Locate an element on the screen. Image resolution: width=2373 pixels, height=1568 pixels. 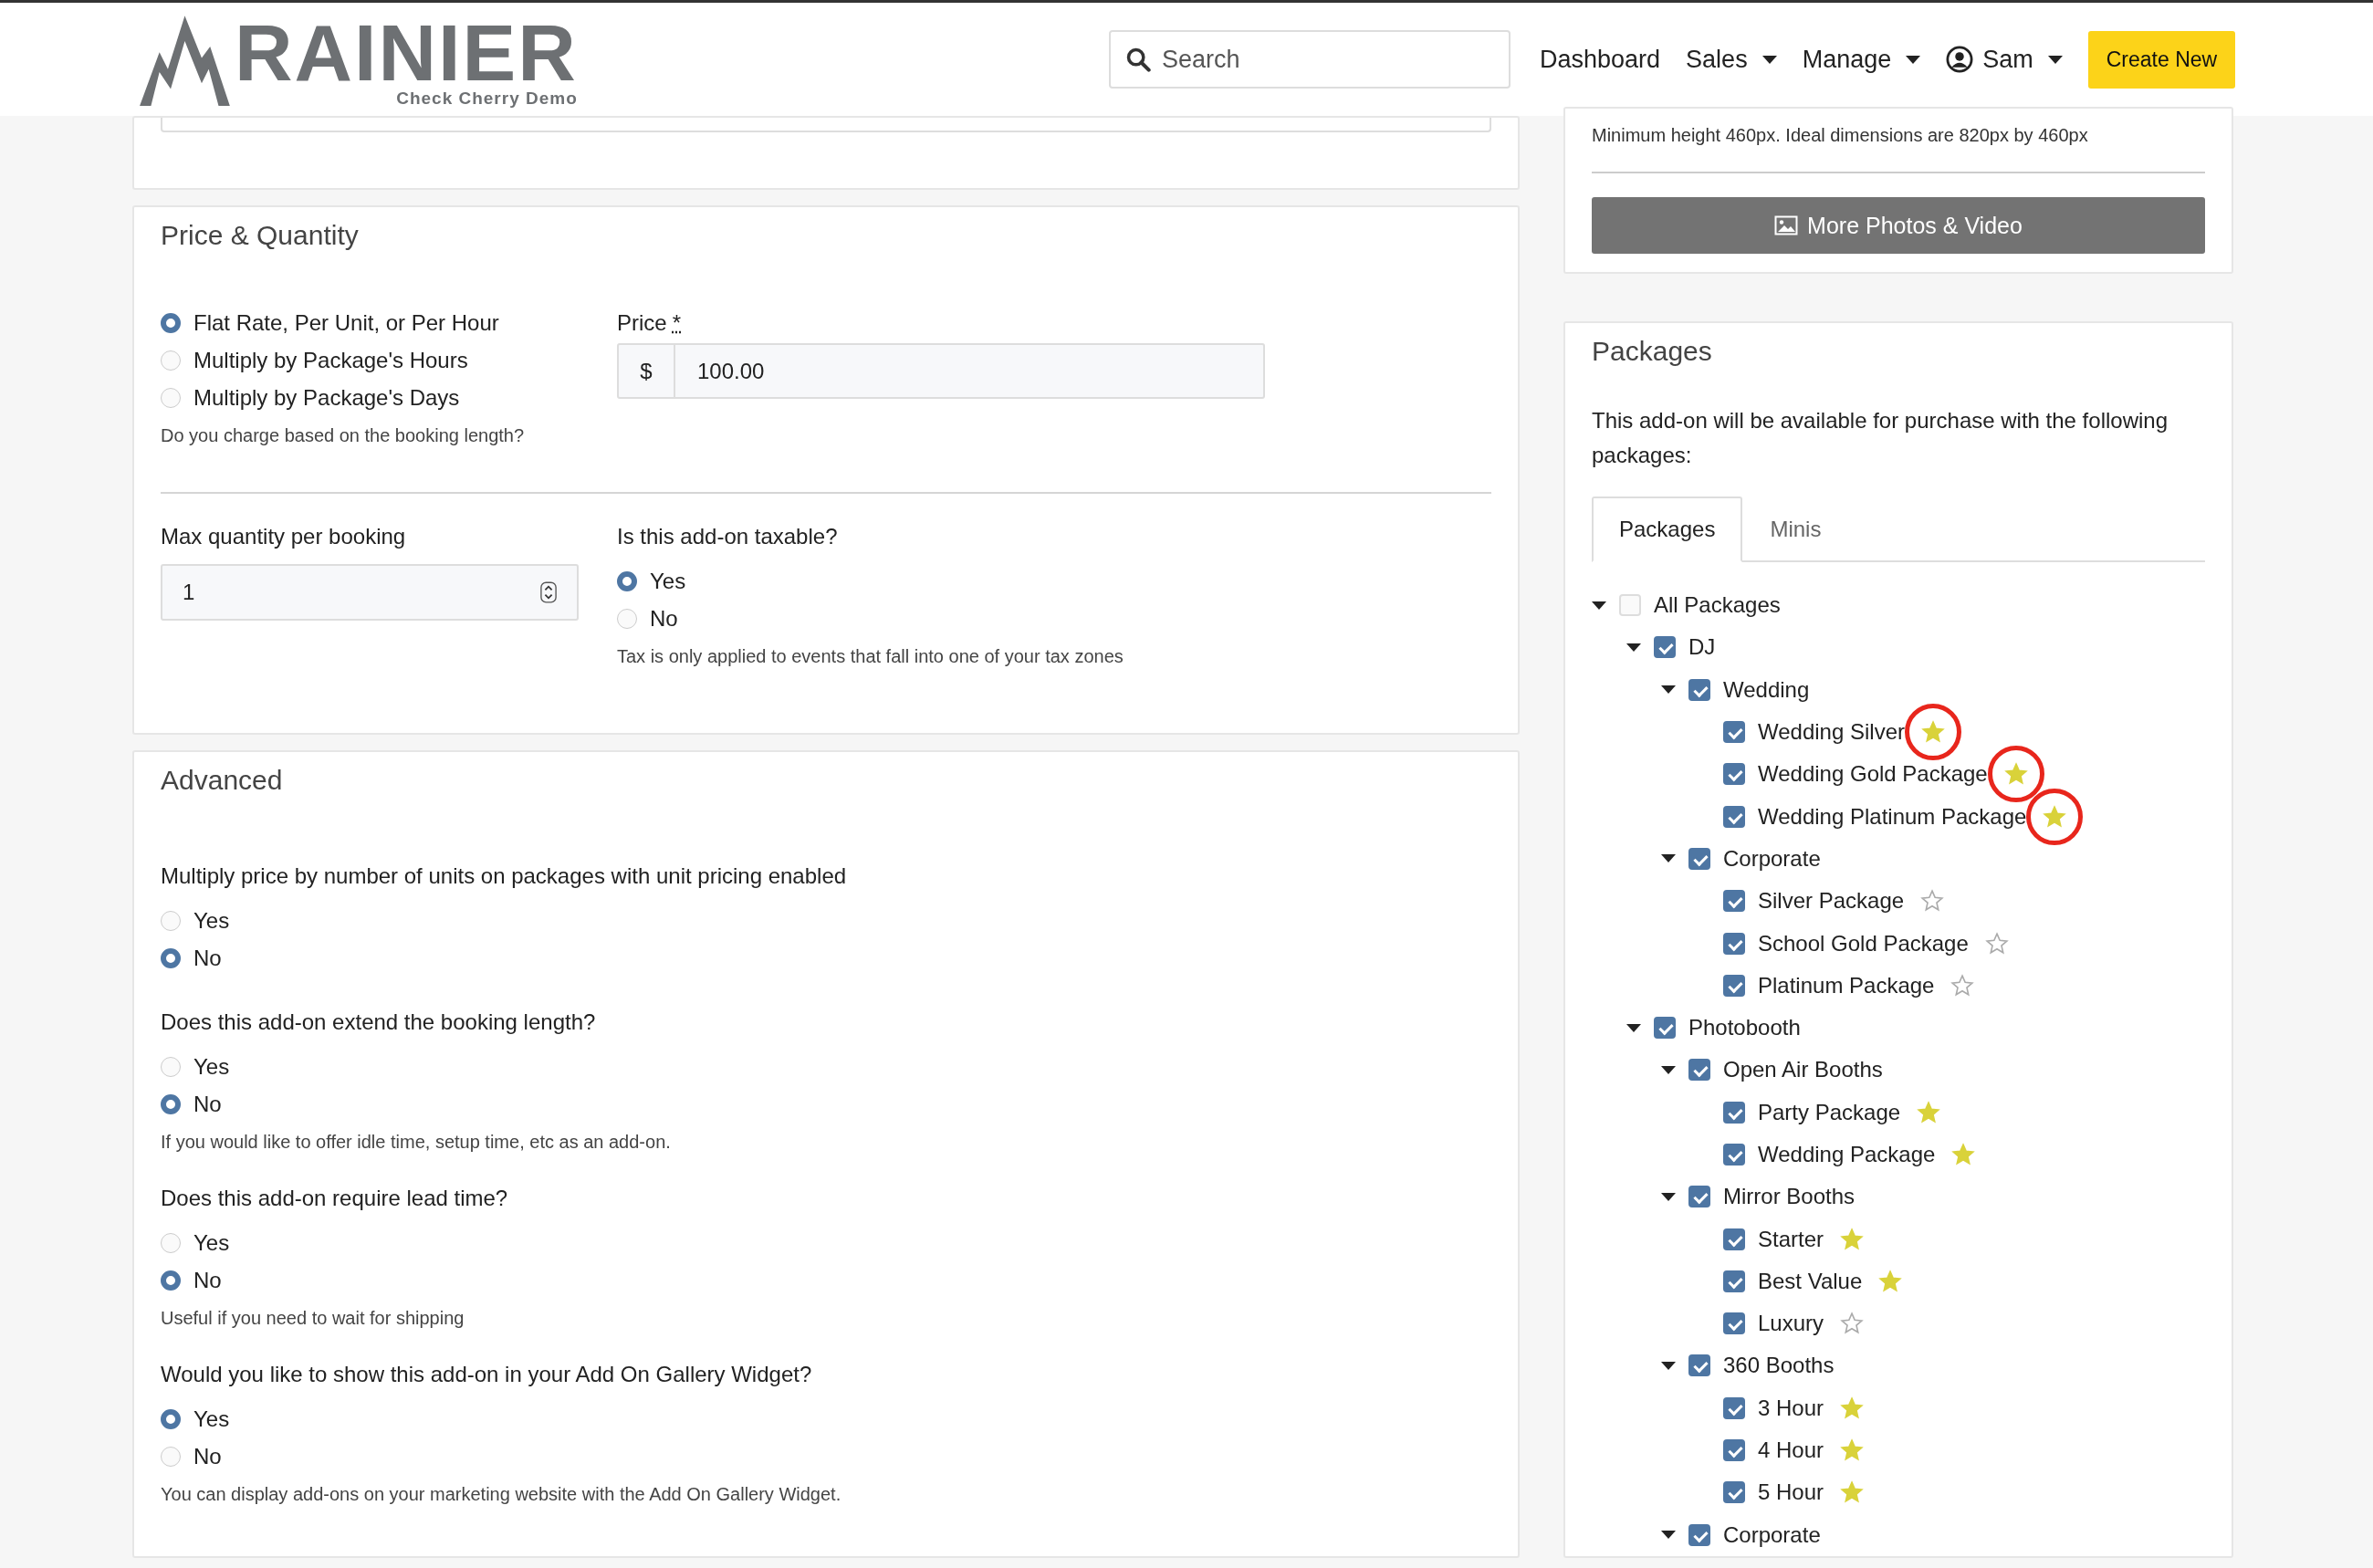
package-label: Mirror Booths is located at coordinates (1789, 1197).